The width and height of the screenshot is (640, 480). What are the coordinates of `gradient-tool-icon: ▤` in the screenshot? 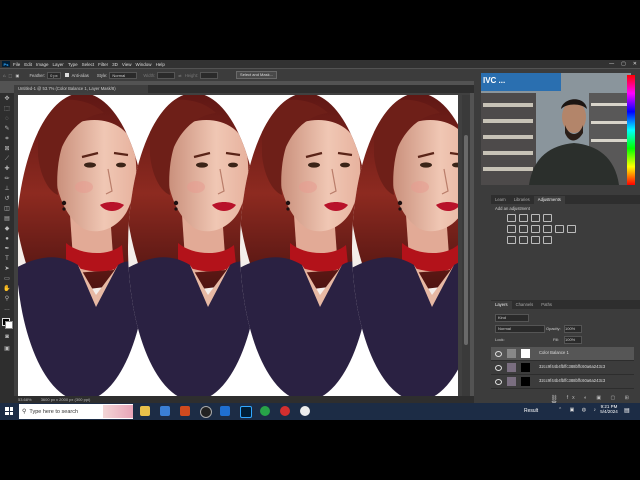 It's located at (7, 219).